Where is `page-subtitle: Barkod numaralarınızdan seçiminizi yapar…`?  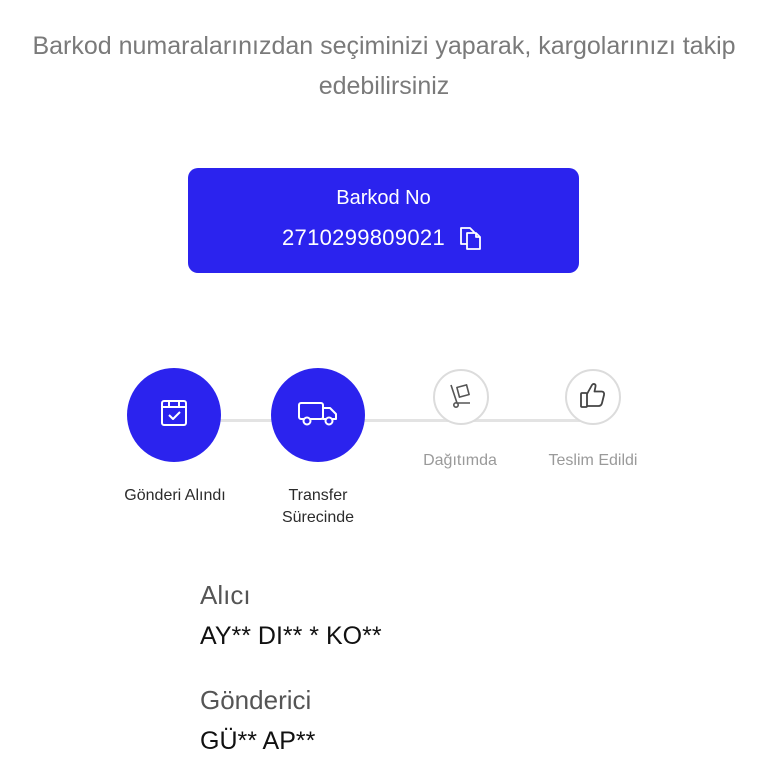
page-subtitle: Barkod numaralarınızdan seçiminizi yapar… is located at coordinates (384, 66).